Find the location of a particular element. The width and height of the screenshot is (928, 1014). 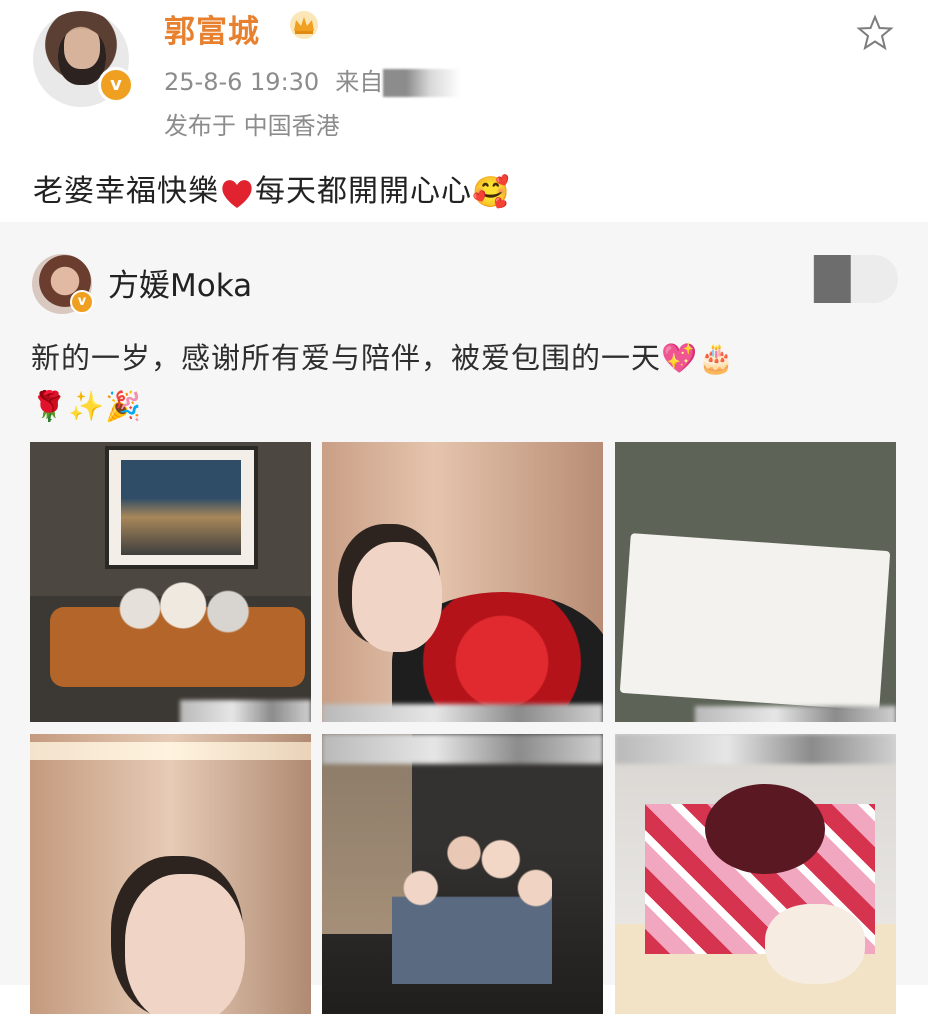

repost-text-line2: 🌹✨🎉 is located at coordinates (87, 406).